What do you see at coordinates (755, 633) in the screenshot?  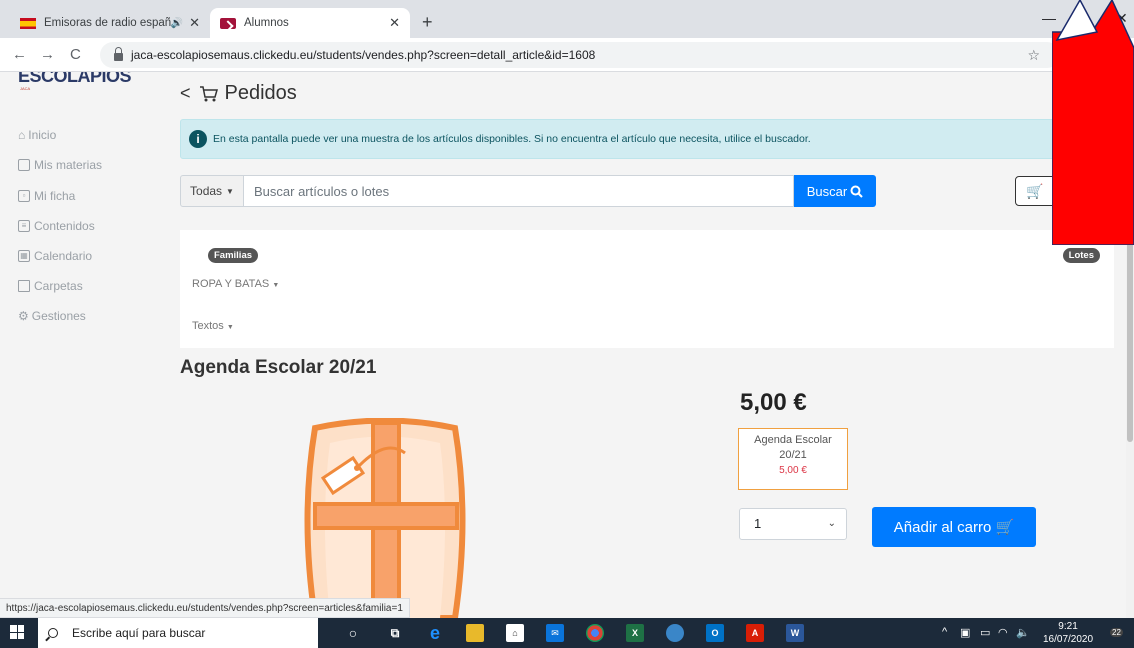 I see `acrobat-icon: A` at bounding box center [755, 633].